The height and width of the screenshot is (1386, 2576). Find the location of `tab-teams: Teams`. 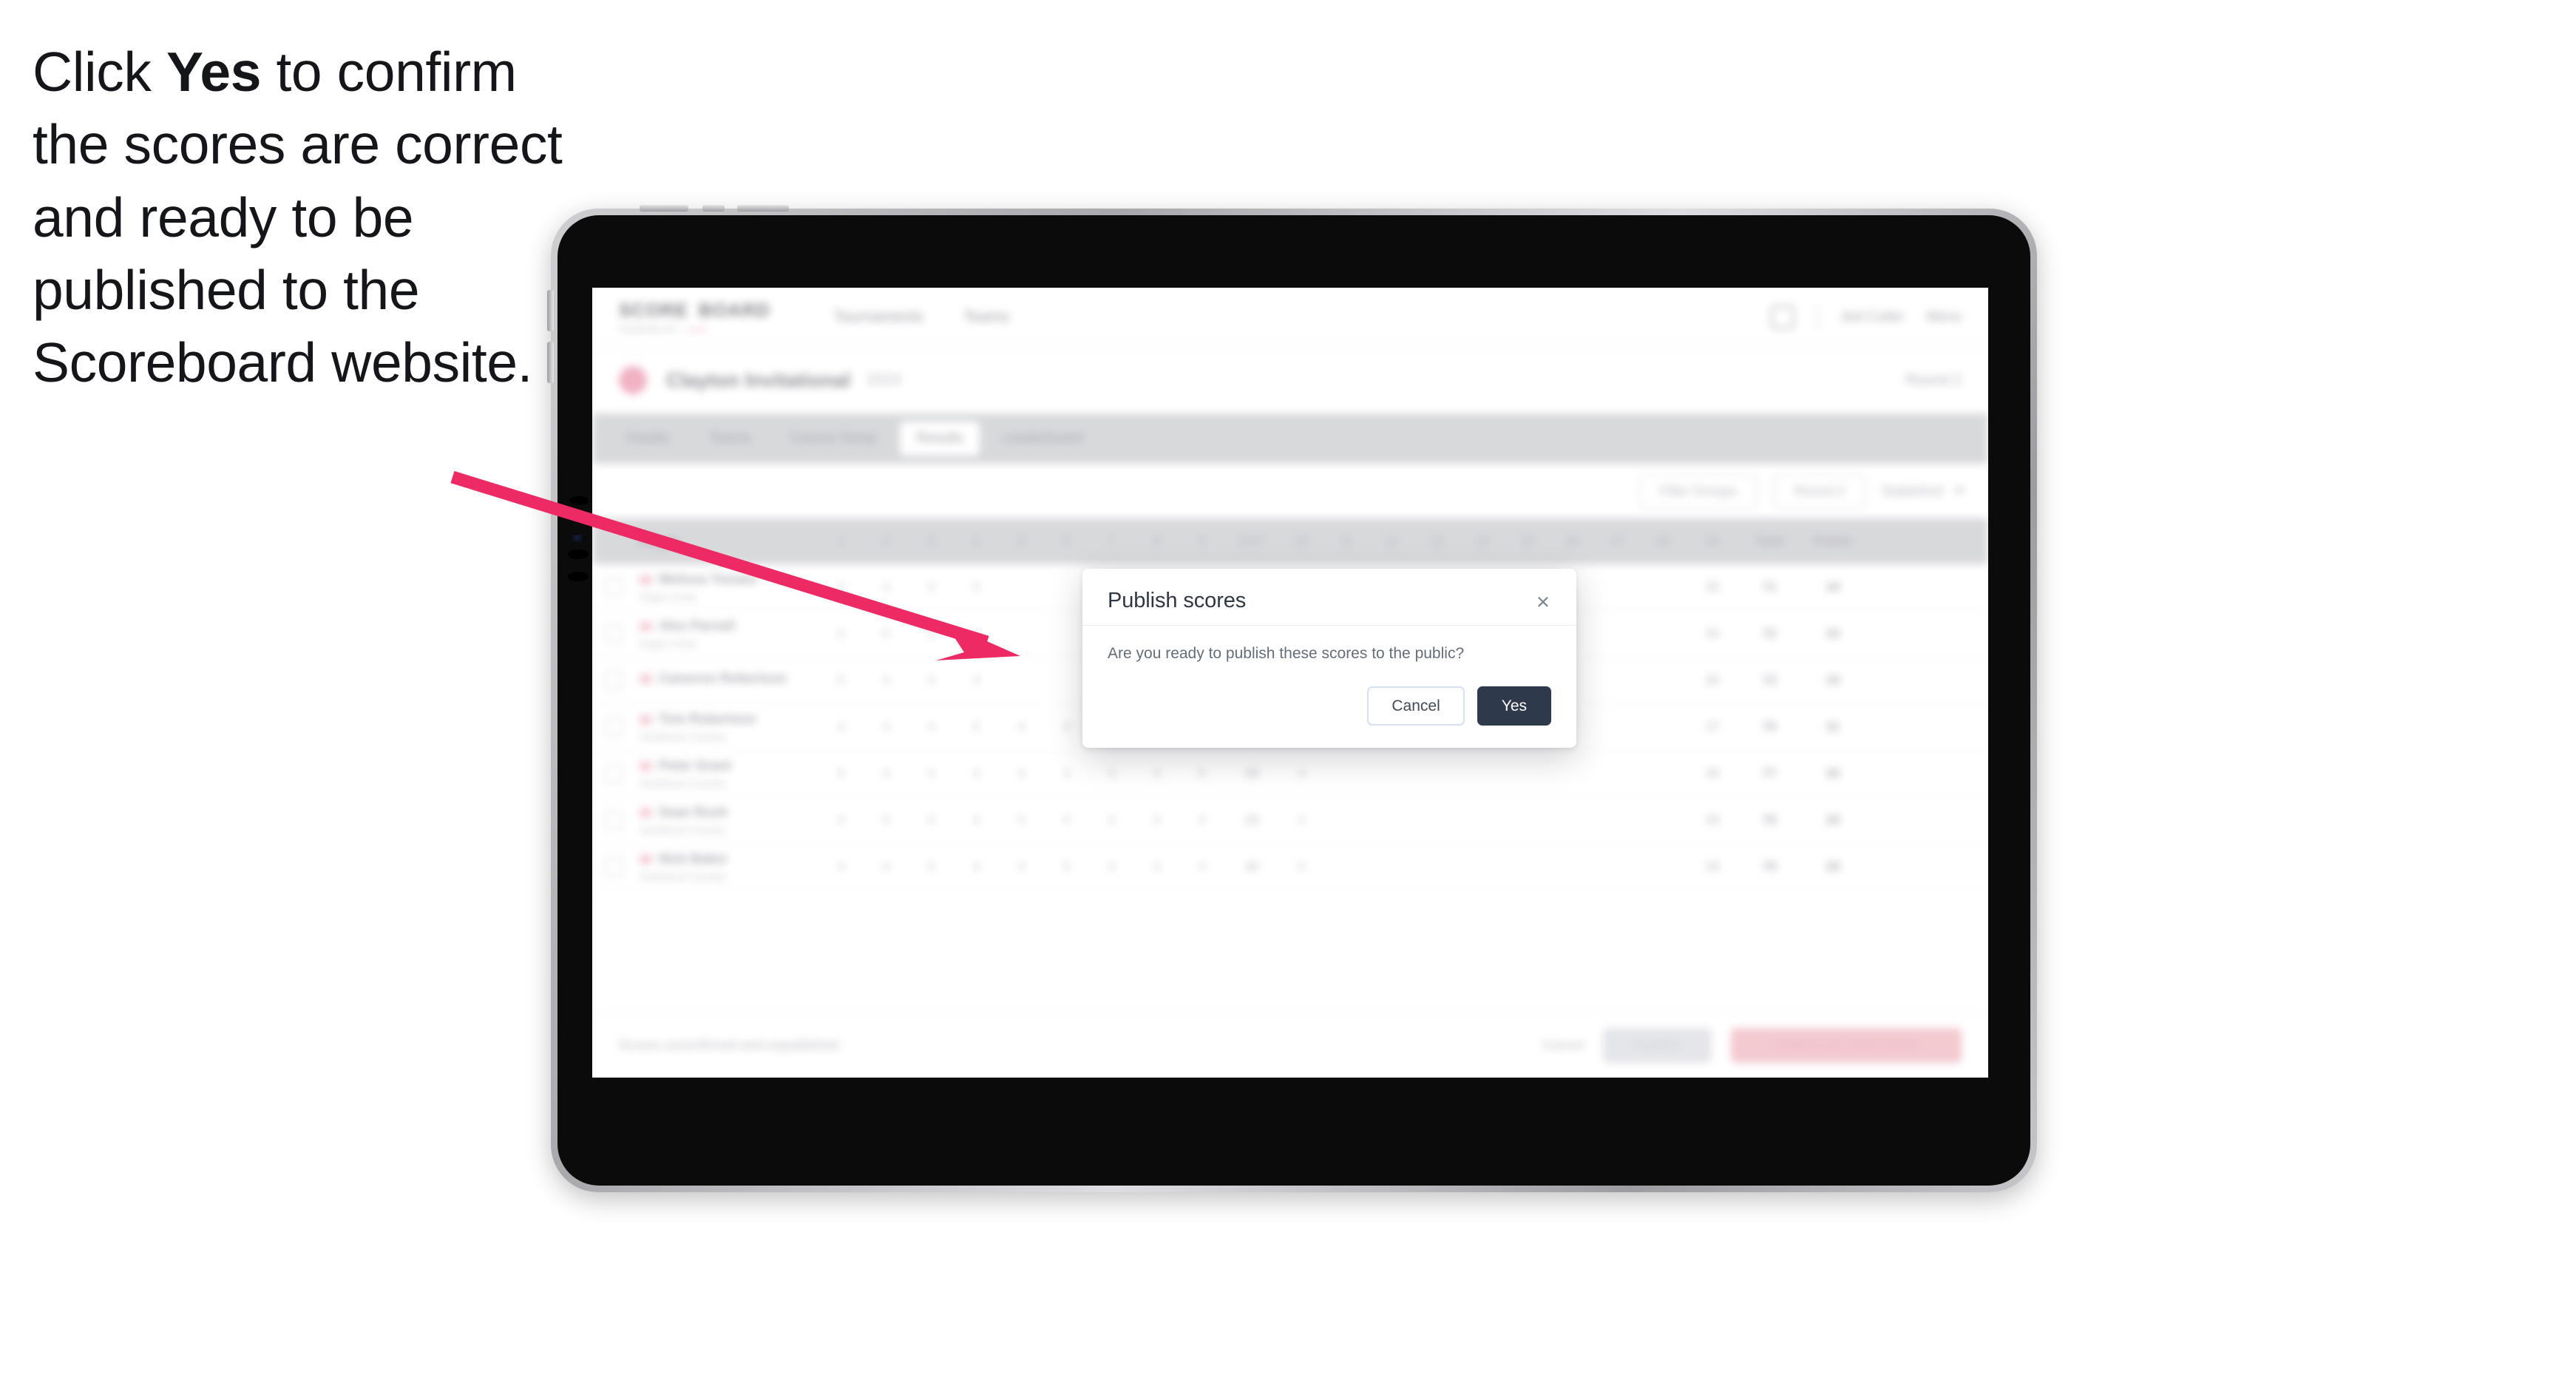

tab-teams: Teams is located at coordinates (730, 439).